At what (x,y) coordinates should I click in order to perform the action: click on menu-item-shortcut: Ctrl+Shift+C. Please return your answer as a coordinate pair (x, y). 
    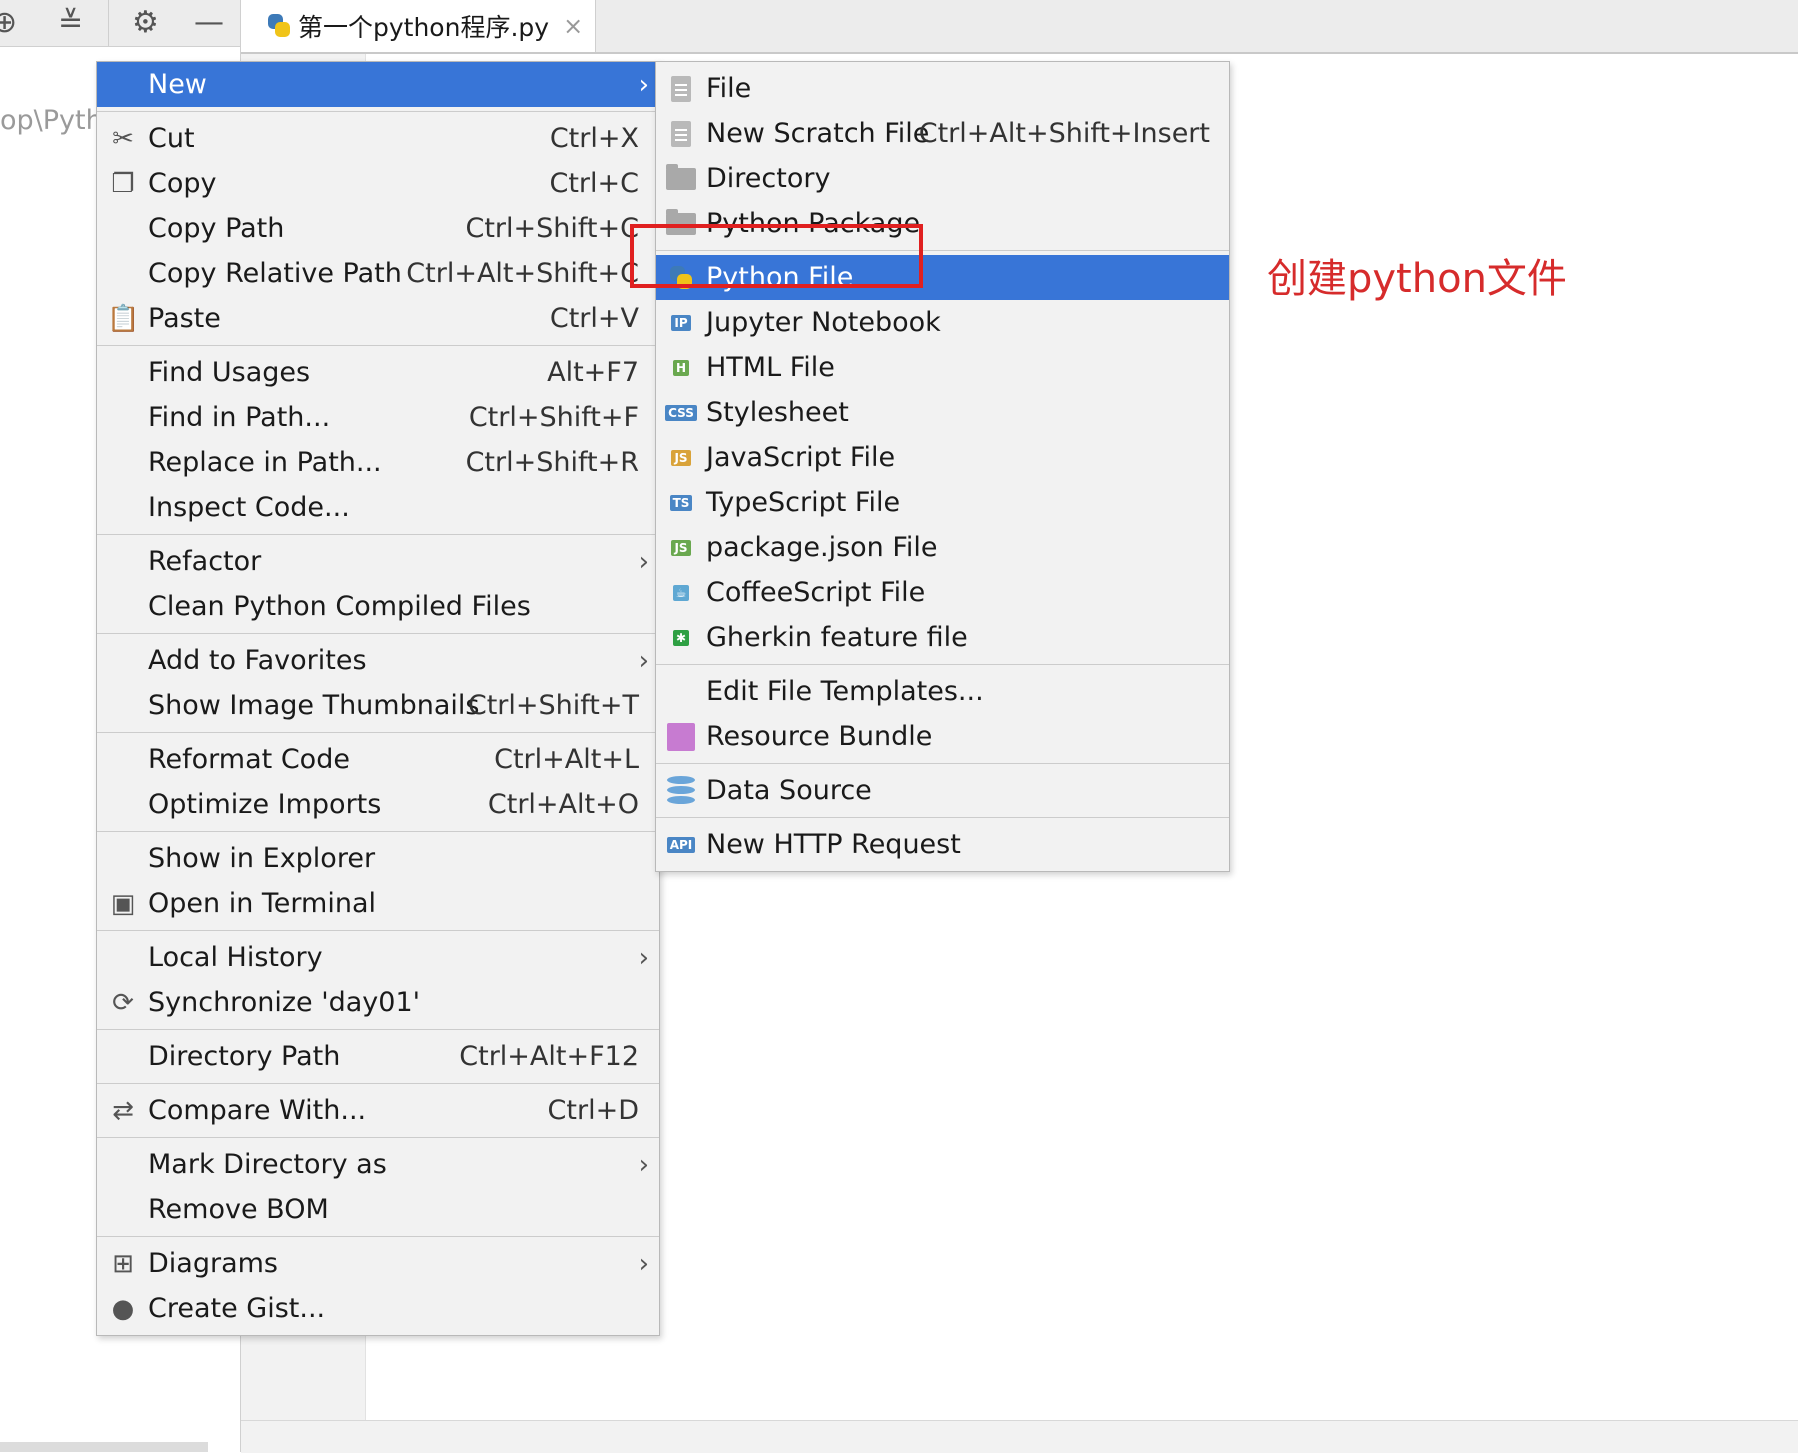
    Looking at the image, I should click on (552, 228).